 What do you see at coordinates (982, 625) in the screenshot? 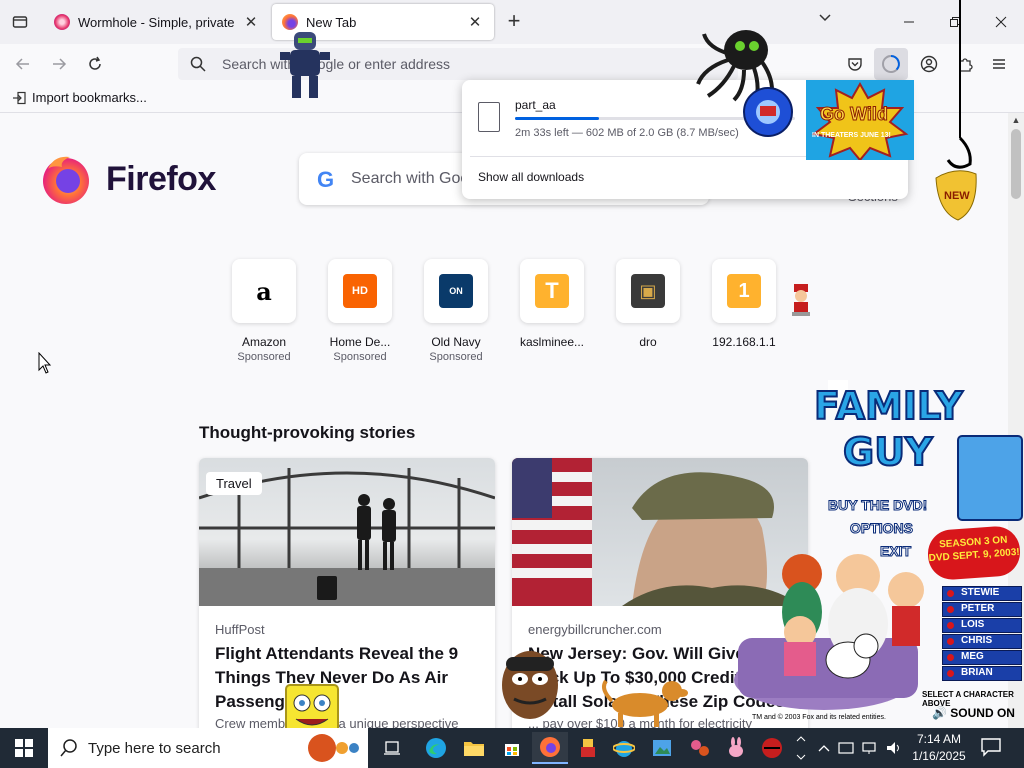
I see `character-button-lois: LOIS` at bounding box center [982, 625].